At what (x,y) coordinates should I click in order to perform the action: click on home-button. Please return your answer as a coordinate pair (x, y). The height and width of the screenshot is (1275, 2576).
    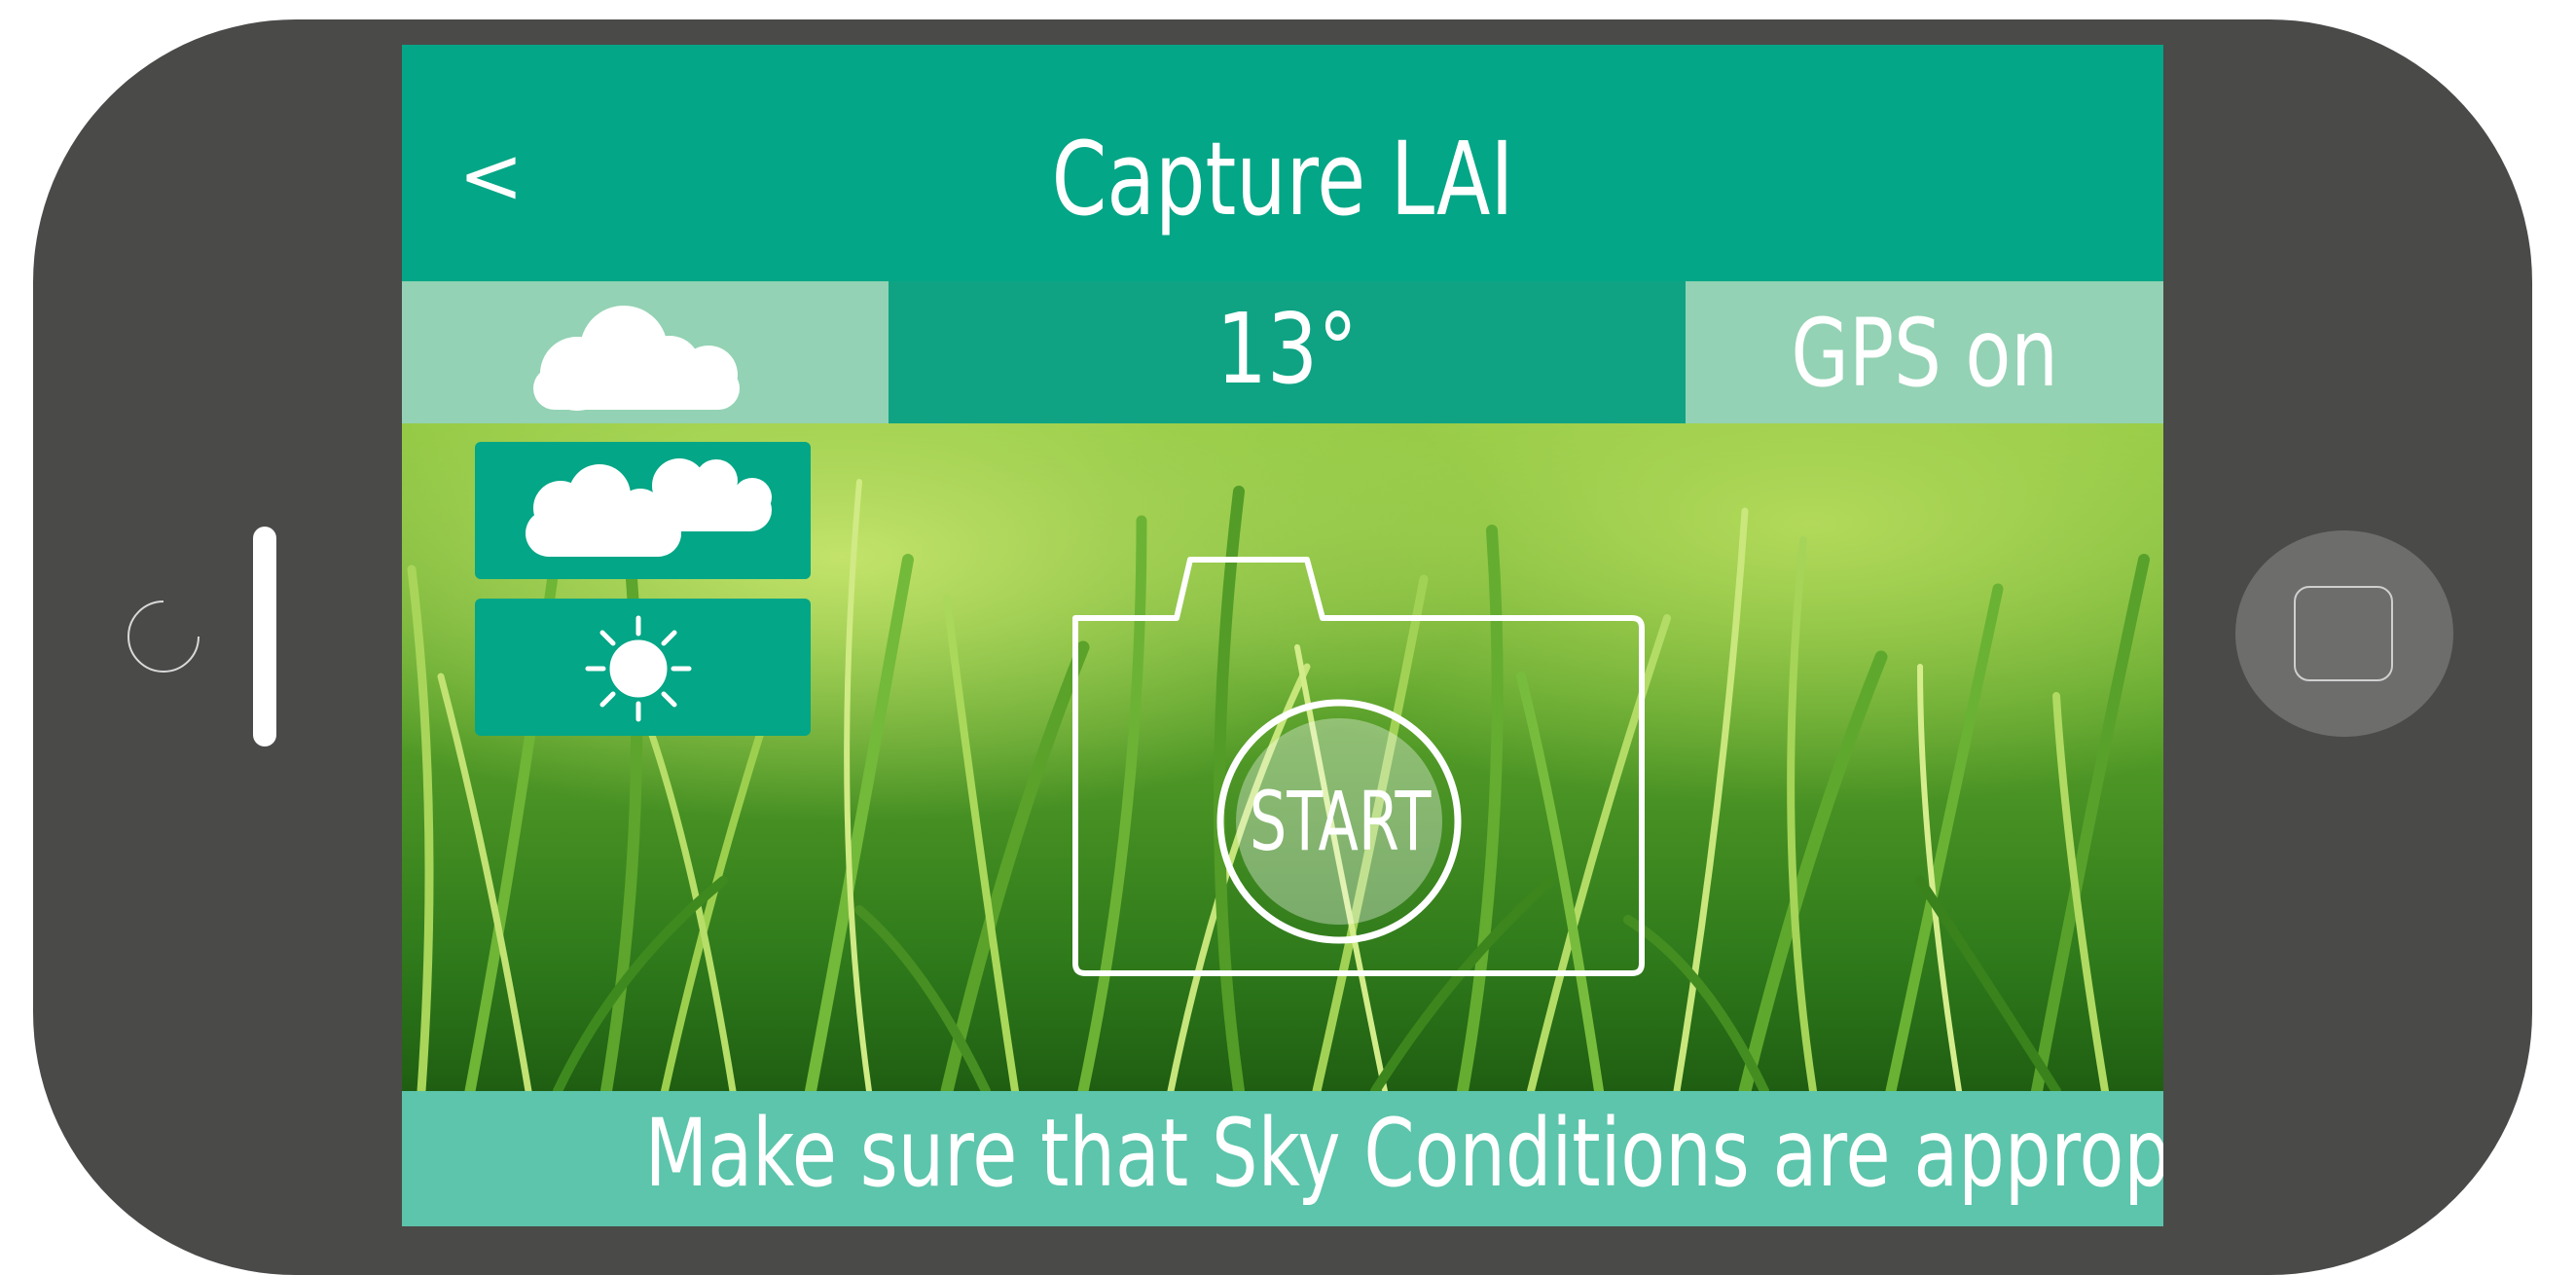
    Looking at the image, I should click on (2344, 633).